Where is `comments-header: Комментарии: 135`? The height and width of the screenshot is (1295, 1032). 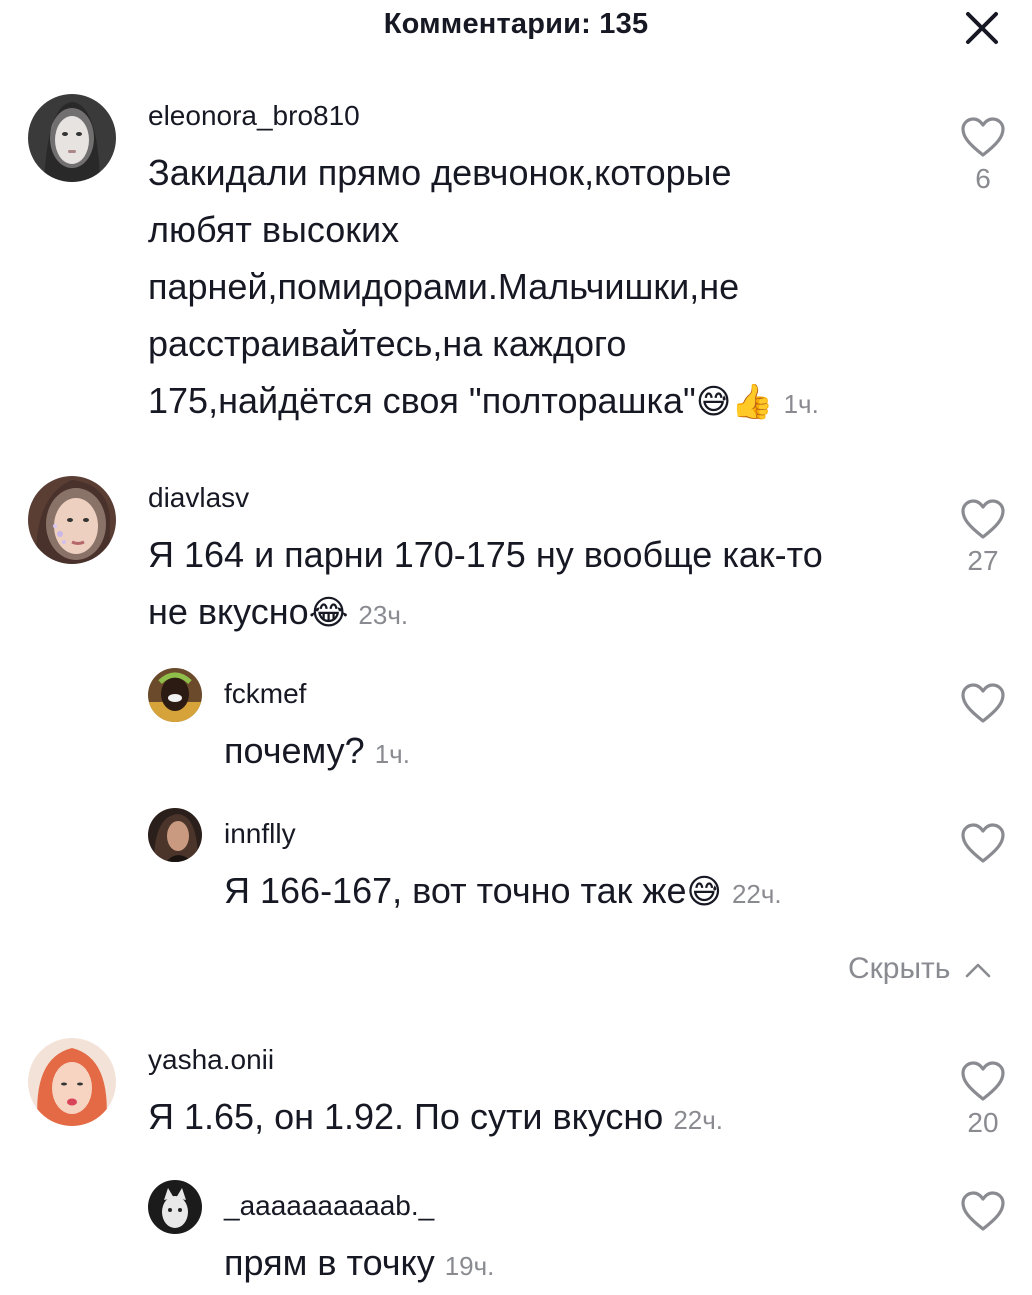
comments-header: Комментарии: 135 is located at coordinates (516, 30).